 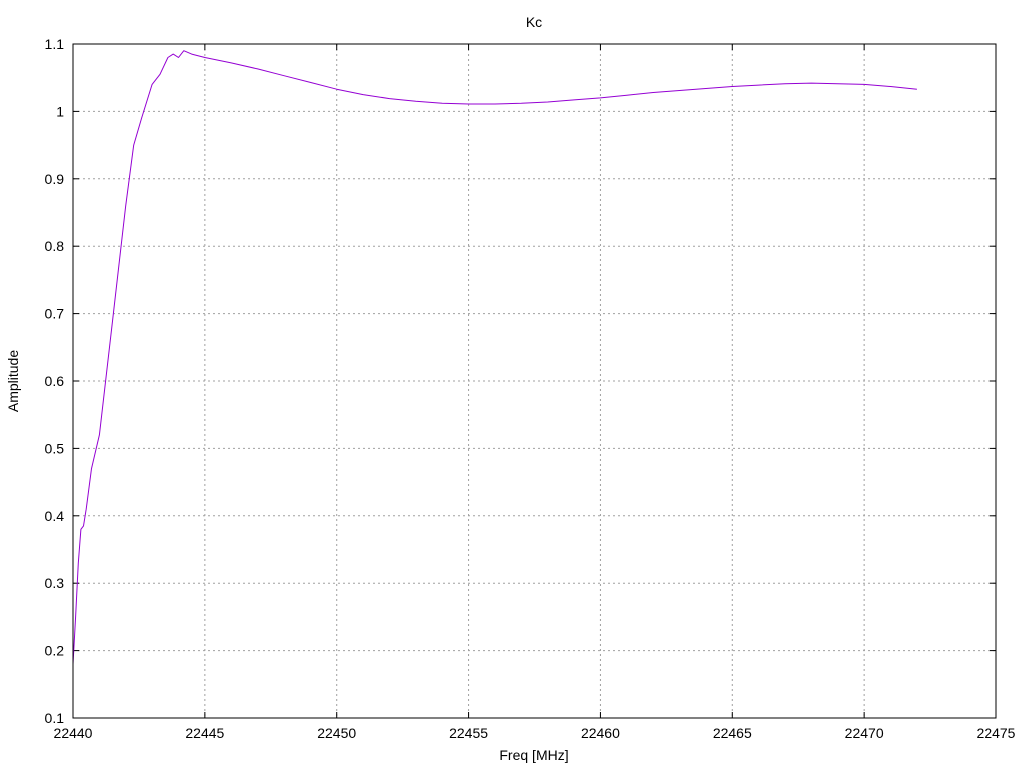 What do you see at coordinates (55, 246) in the screenshot?
I see `y-tick-label: 0.8` at bounding box center [55, 246].